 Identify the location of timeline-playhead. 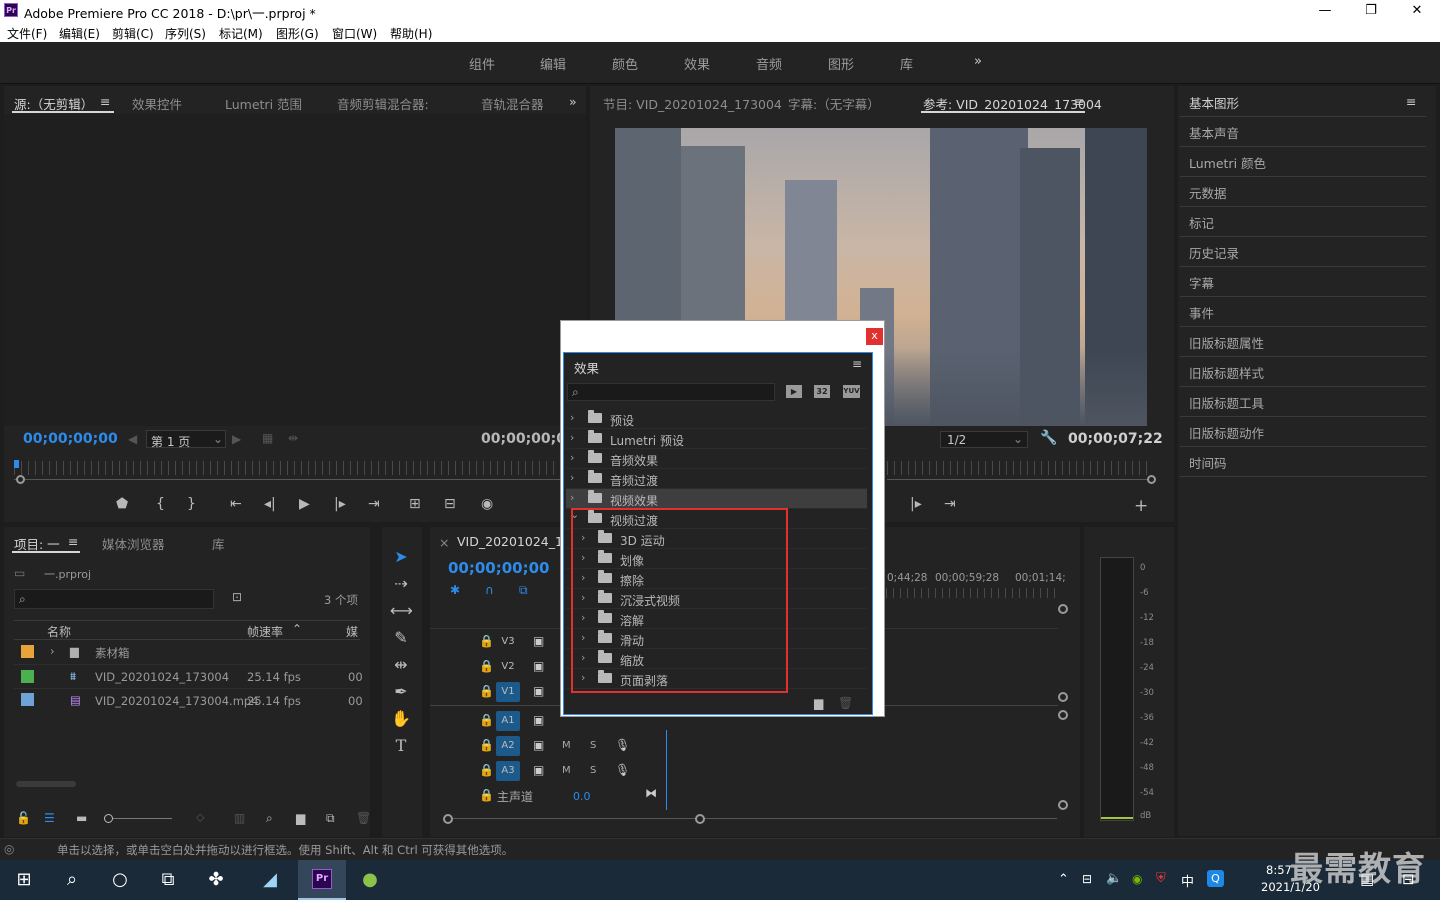
(666, 770).